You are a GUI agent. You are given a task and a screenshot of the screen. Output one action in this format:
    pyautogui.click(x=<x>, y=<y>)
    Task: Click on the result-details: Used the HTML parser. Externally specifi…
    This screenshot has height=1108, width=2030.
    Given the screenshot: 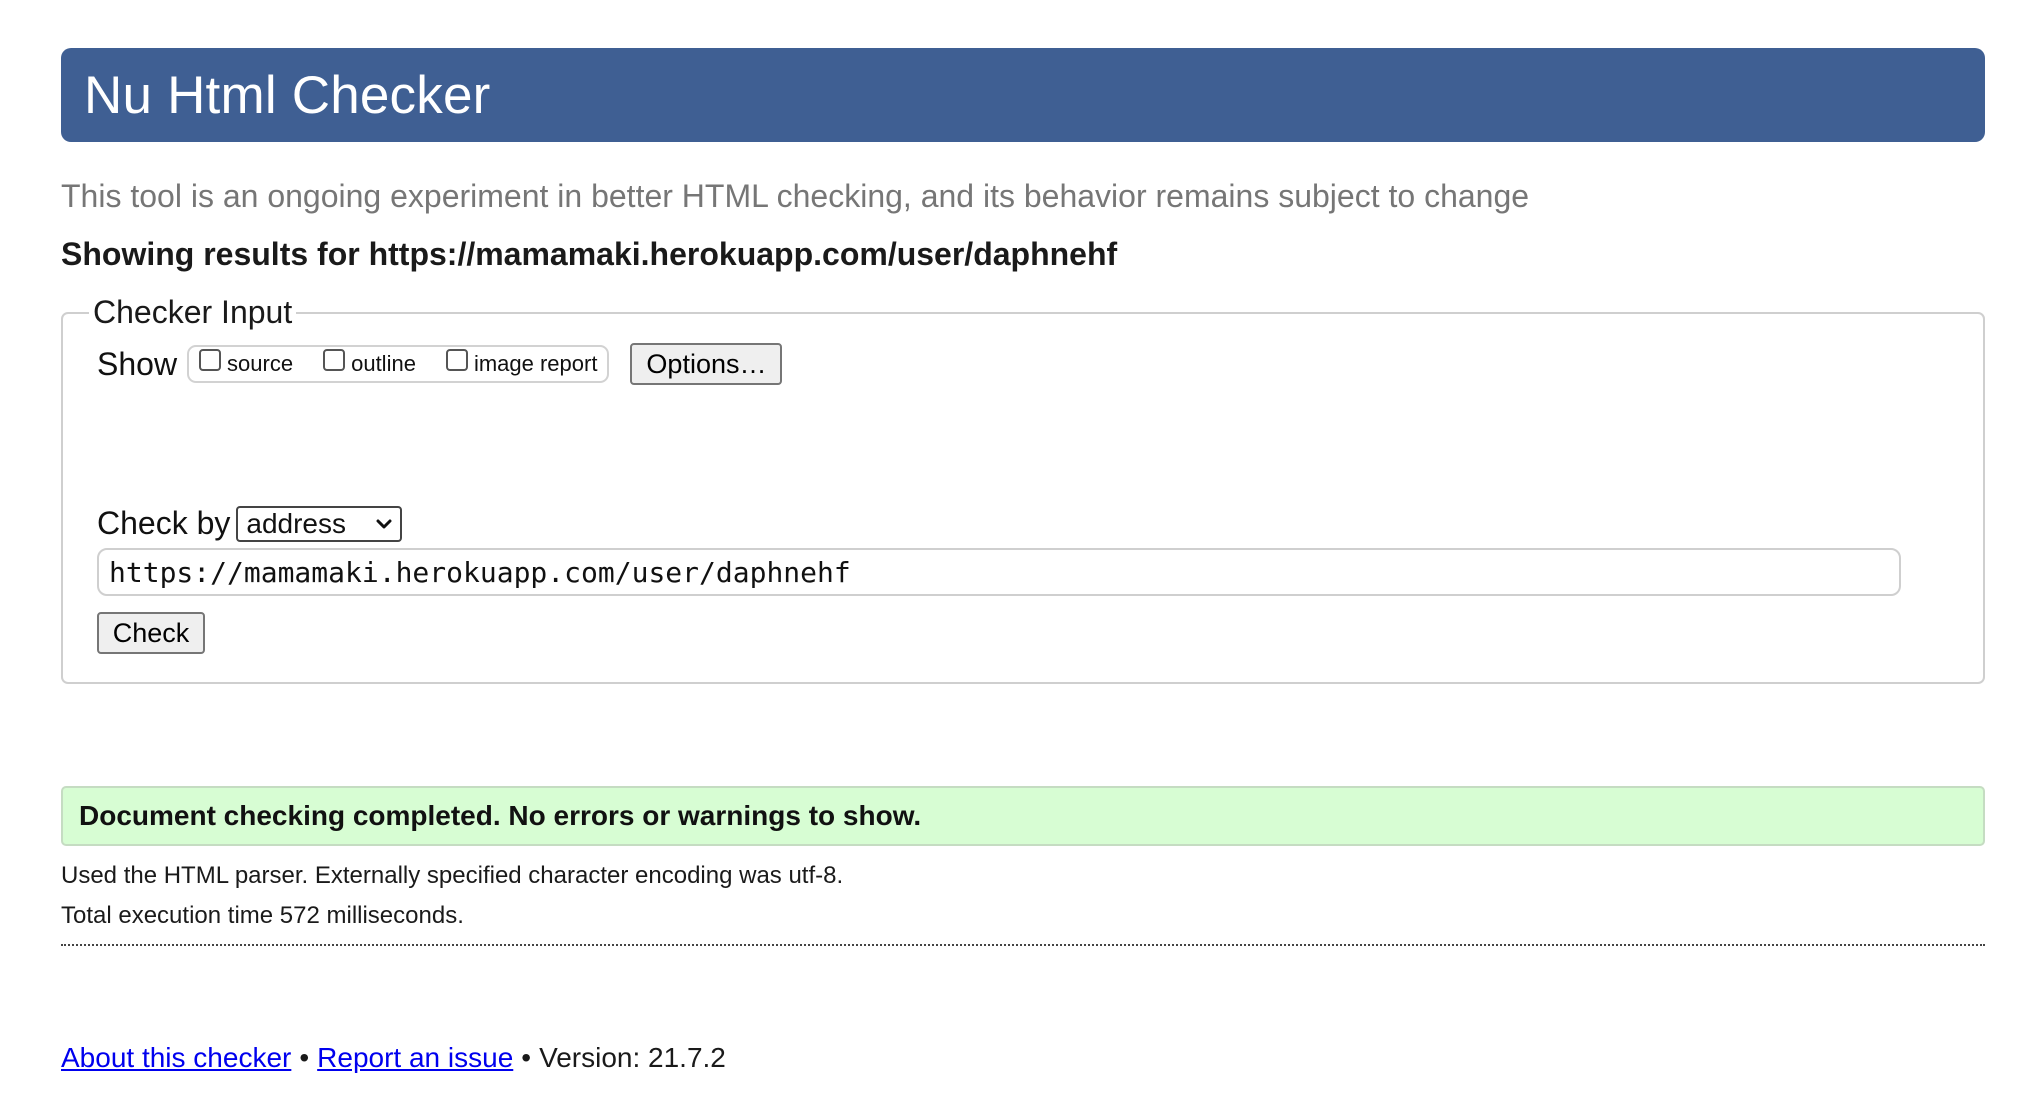 What is the action you would take?
    pyautogui.click(x=1045, y=896)
    